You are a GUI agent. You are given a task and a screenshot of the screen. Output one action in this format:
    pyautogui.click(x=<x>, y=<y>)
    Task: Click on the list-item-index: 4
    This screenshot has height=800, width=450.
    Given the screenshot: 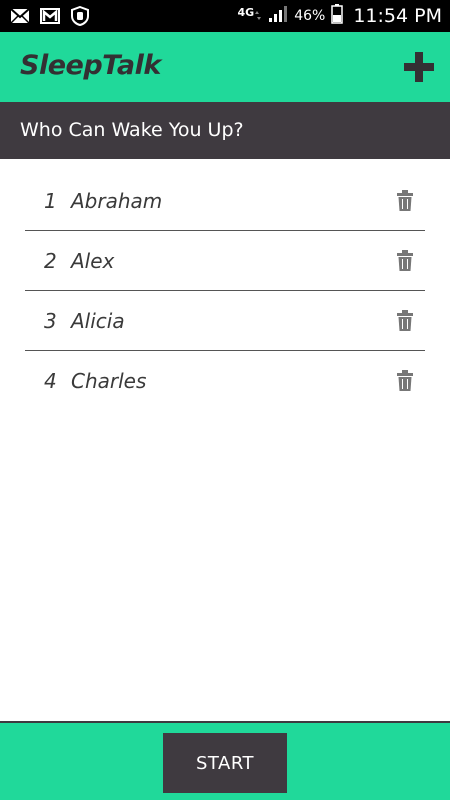 What is the action you would take?
    pyautogui.click(x=50, y=381)
    